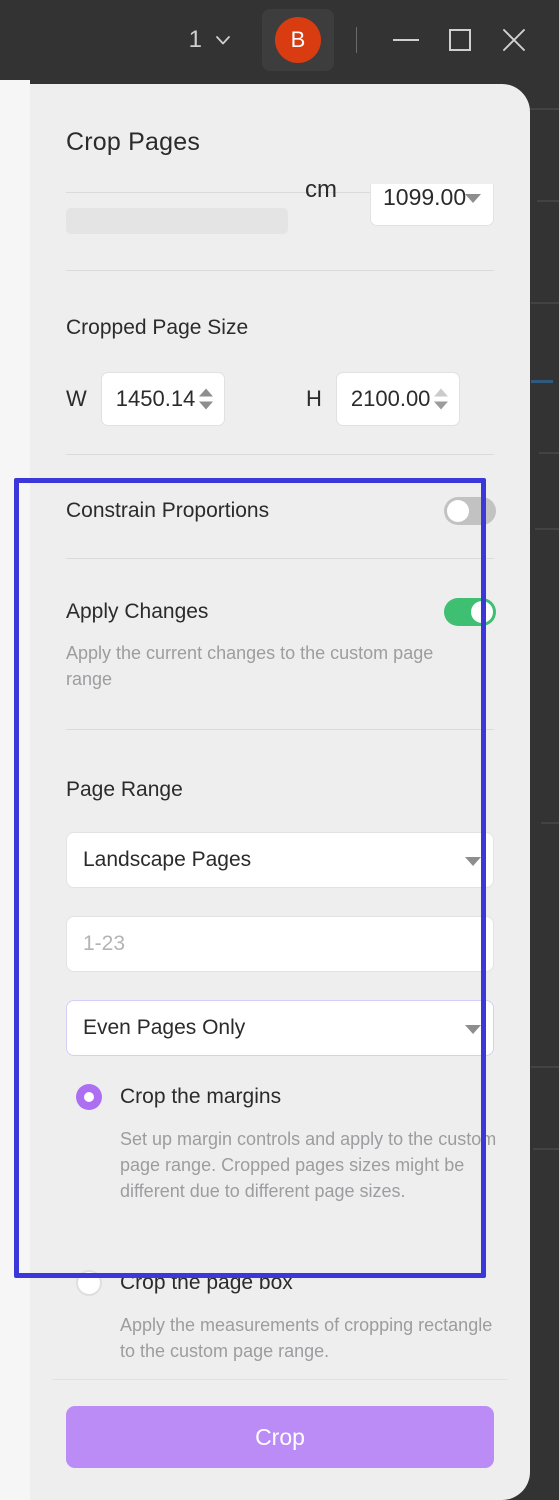 Image resolution: width=559 pixels, height=1500 pixels. Describe the element at coordinates (205, 399) in the screenshot. I see `width-stepper` at that location.